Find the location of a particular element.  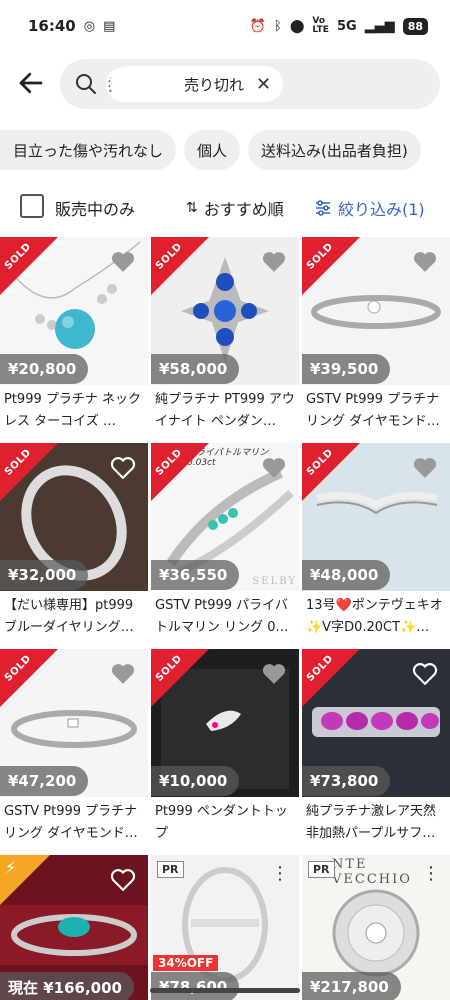

status-bar: 16:40 ◎ ▤ ⏰ ᛒ ⬤ Vo LTE 5G ▂▄▆ 88 is located at coordinates (225, 26).